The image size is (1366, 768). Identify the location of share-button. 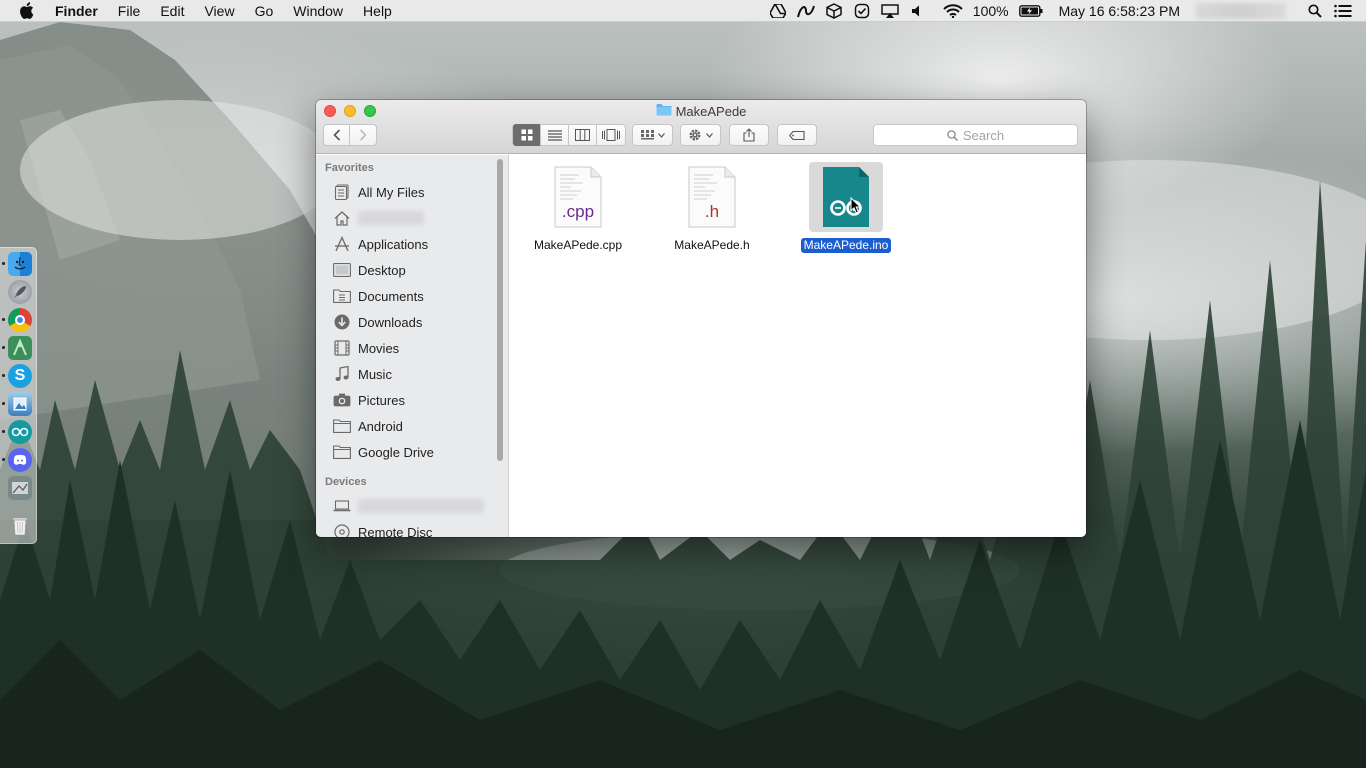
(749, 135).